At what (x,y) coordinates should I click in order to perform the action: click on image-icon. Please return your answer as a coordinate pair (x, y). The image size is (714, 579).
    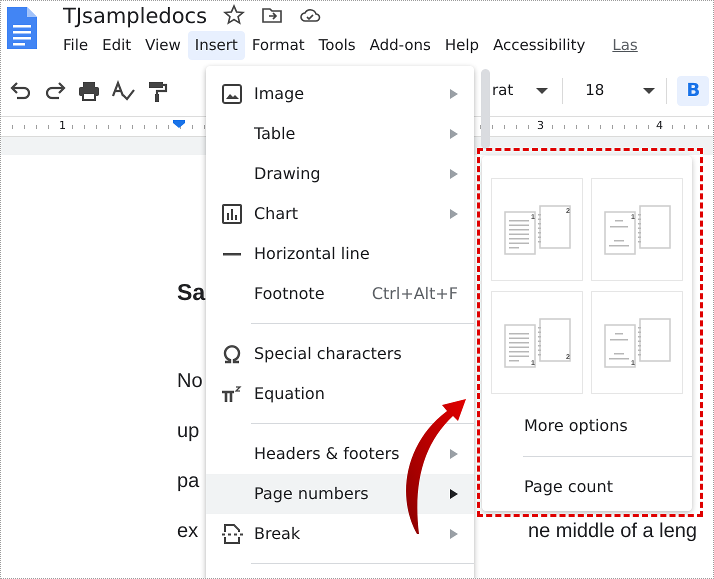
    Looking at the image, I should click on (232, 94).